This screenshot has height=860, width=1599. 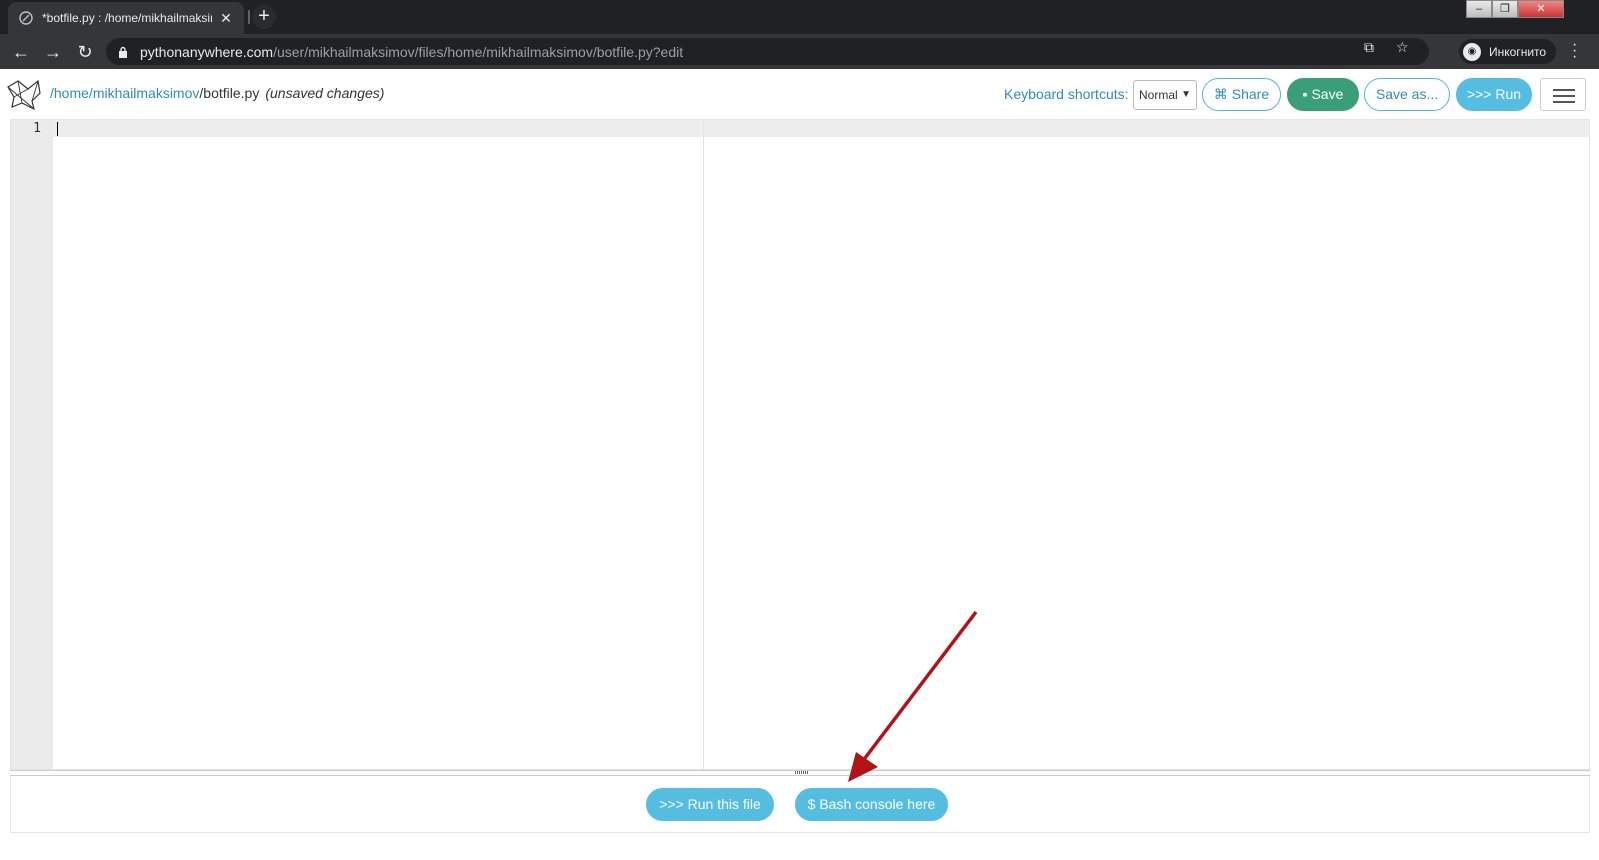 I want to click on tab-close-icon: ✕, so click(x=226, y=18).